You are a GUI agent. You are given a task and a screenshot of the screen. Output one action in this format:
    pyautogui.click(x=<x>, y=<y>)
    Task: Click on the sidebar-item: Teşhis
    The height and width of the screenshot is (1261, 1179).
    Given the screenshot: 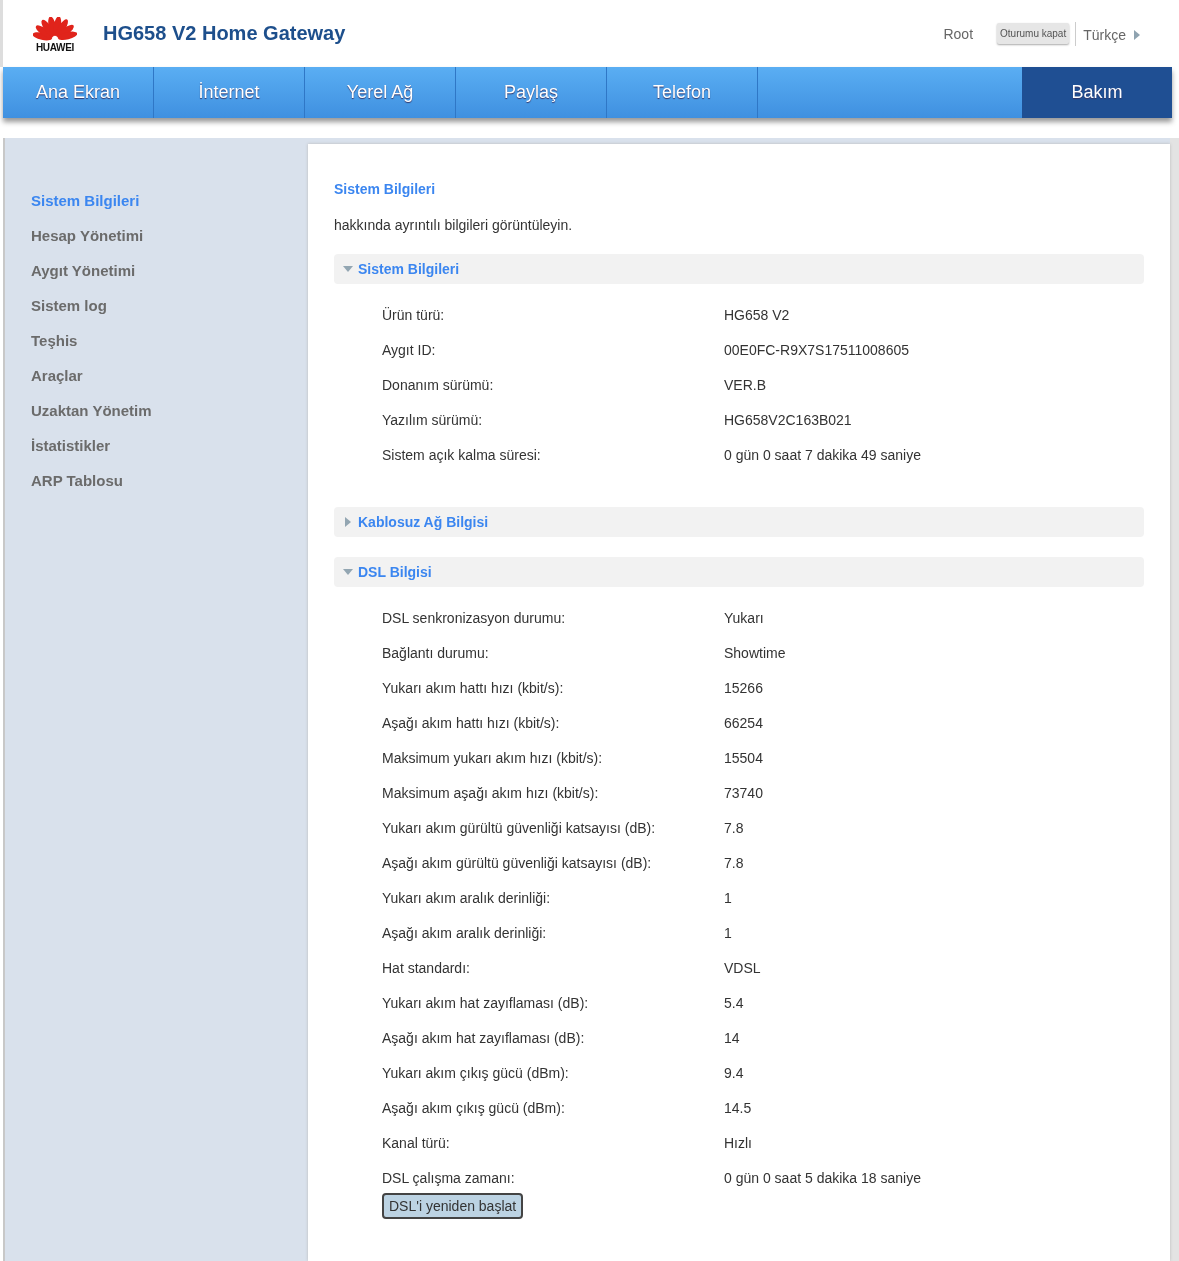 What is the action you would take?
    pyautogui.click(x=54, y=345)
    